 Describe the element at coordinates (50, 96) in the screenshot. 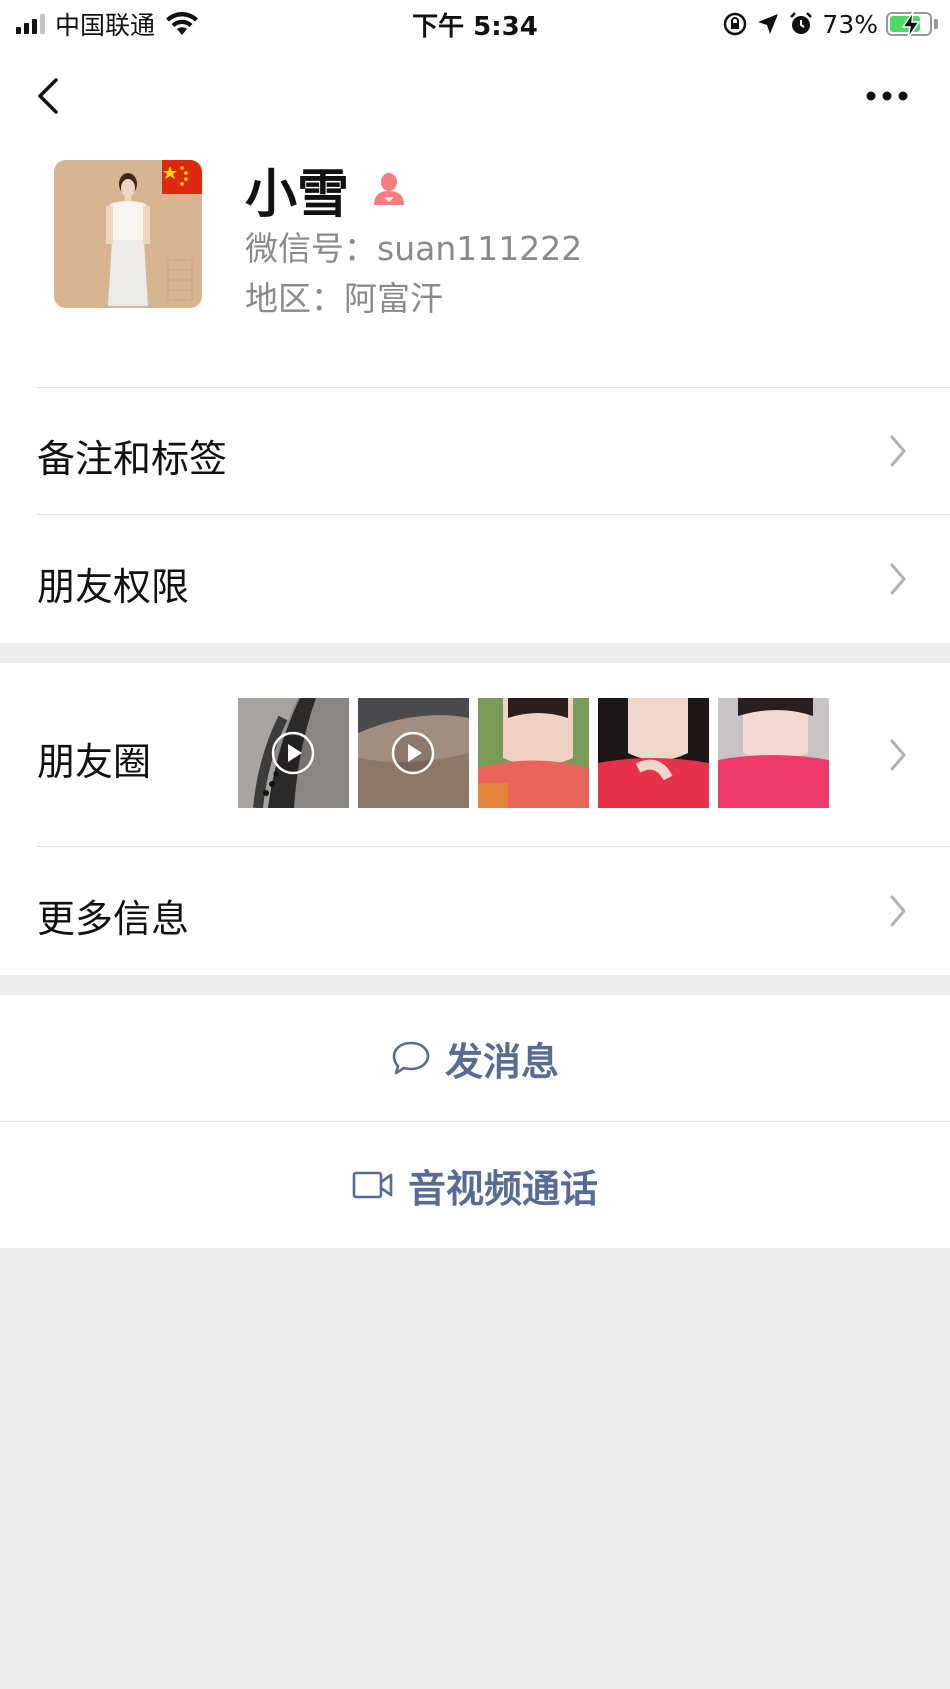

I see `back-icon` at that location.